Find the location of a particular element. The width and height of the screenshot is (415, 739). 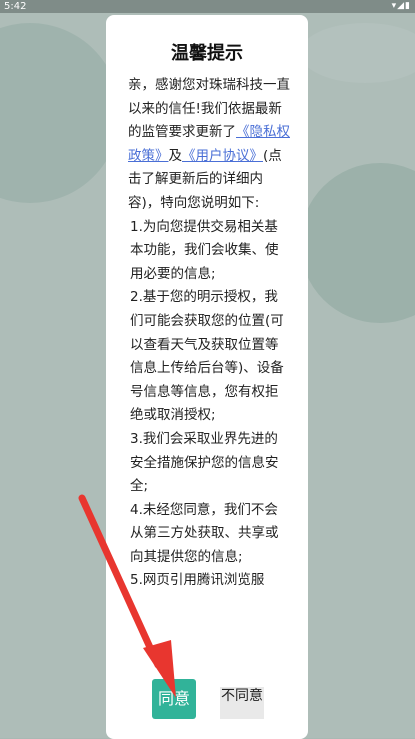

list-item: 3.我们会采取业界先进的安全措施保护您的信息安全; is located at coordinates (204, 462).